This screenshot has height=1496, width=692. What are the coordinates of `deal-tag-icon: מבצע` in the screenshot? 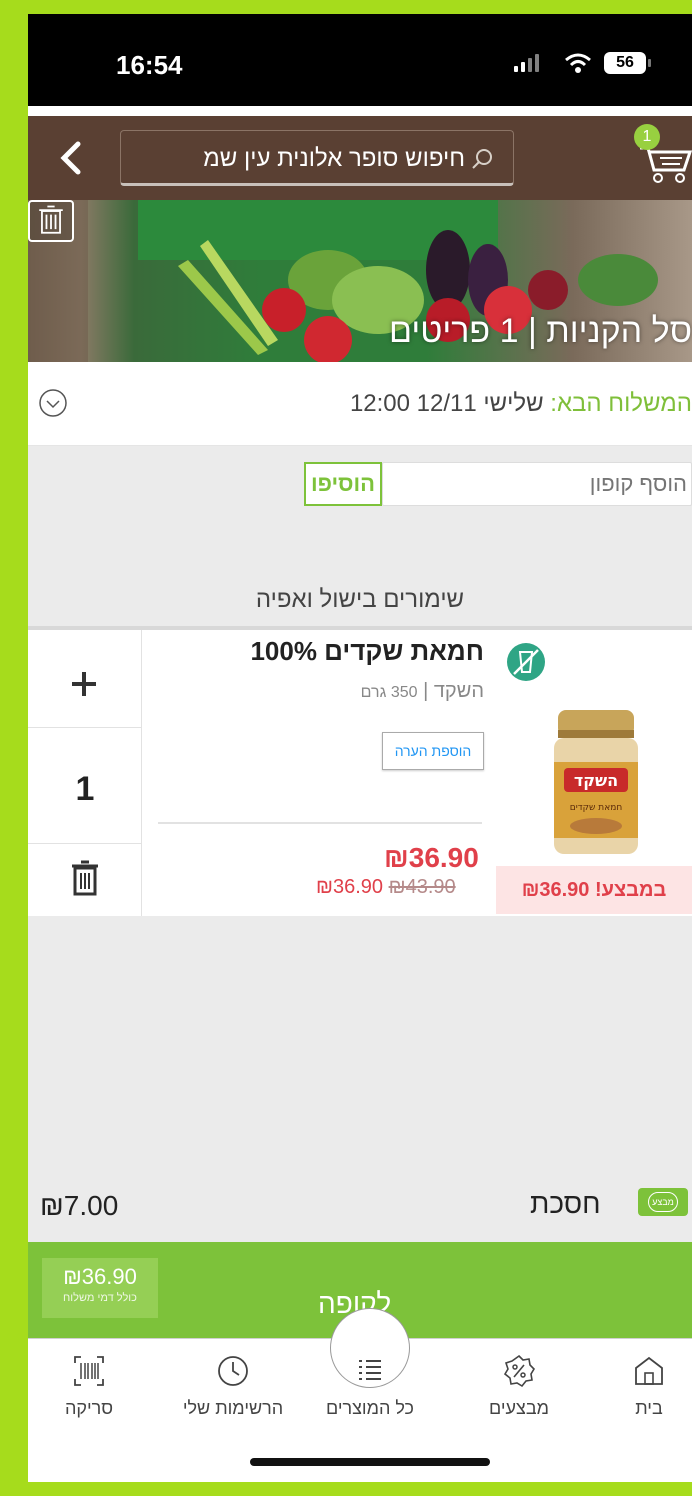 It's located at (663, 1202).